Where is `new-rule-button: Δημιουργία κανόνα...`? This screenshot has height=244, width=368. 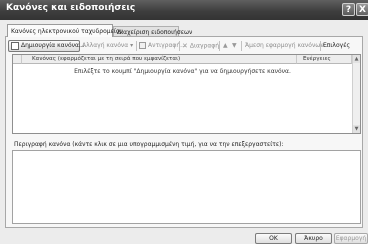
new-rule-button: Δημιουργία κανόνα... is located at coordinates (46, 46).